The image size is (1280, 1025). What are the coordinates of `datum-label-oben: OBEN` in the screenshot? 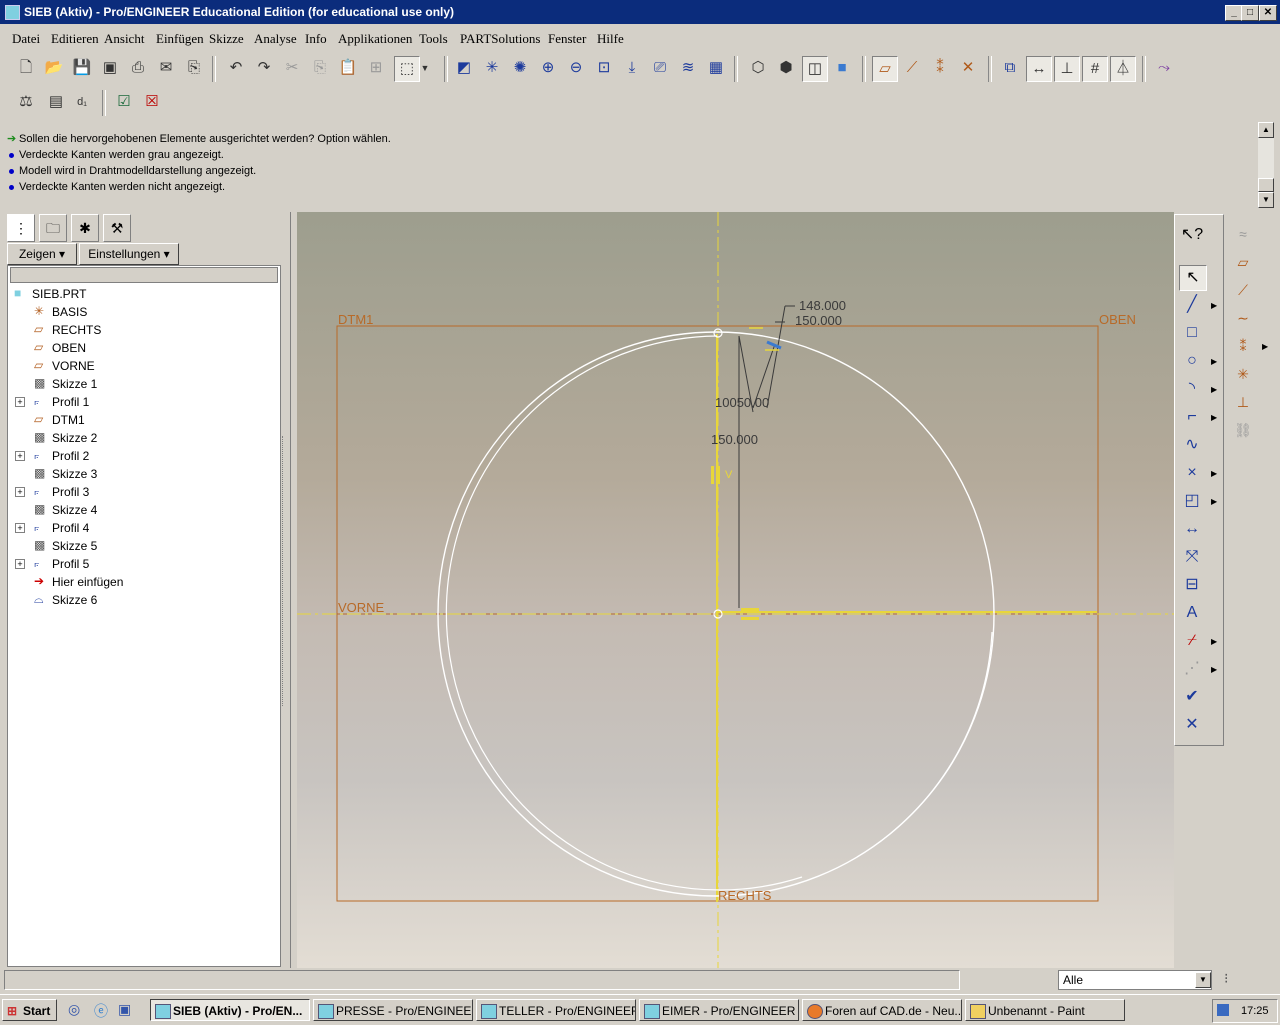 It's located at (1117, 319).